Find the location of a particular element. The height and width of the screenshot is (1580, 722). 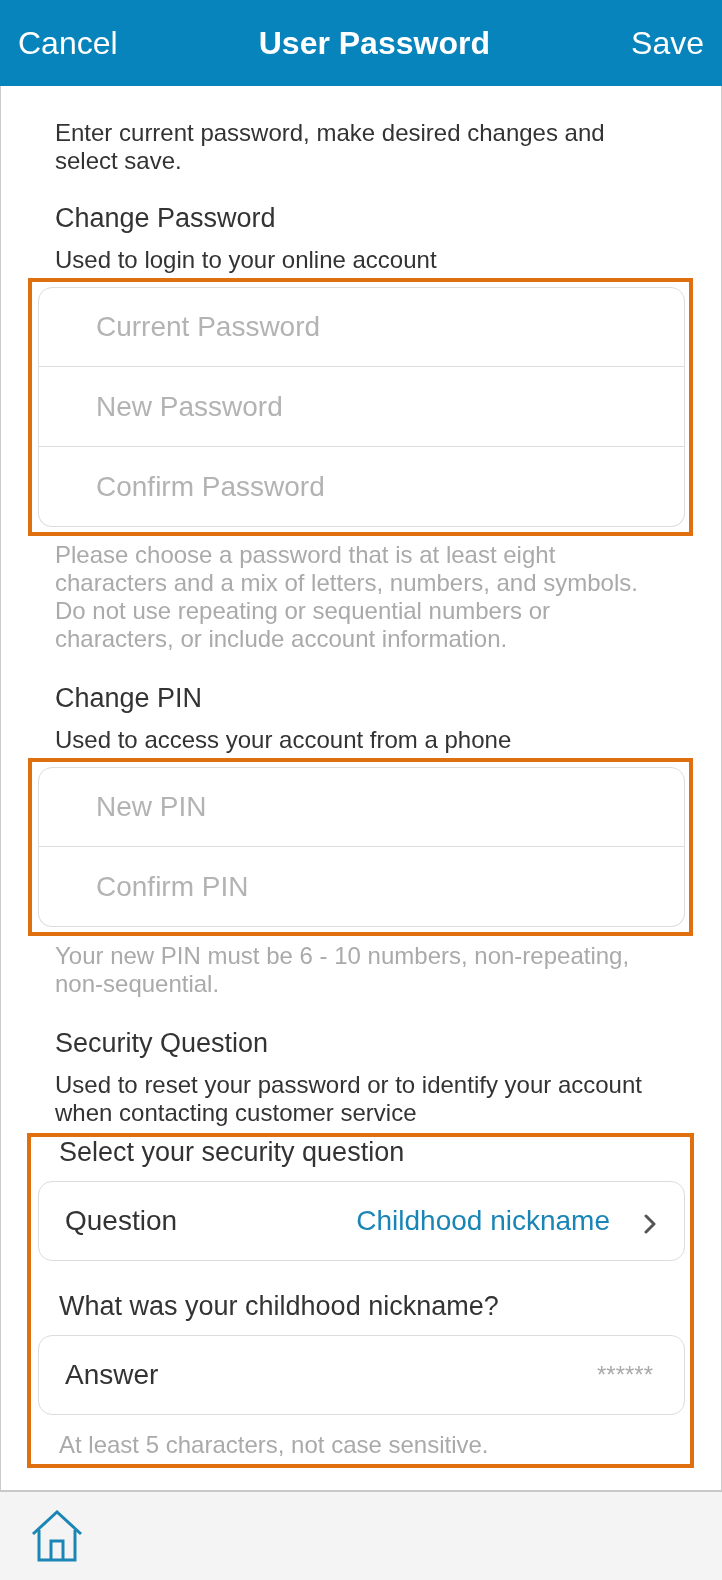

section-heading: Change PIN is located at coordinates (129, 698).